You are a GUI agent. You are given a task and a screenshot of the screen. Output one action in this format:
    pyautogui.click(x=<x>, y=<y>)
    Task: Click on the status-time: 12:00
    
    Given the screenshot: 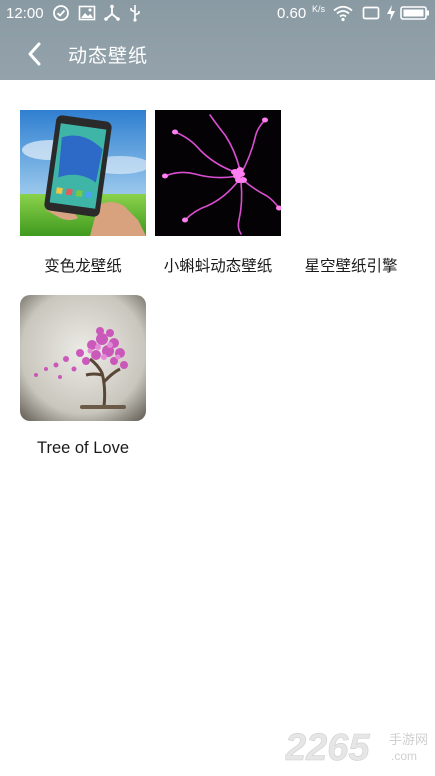 What is the action you would take?
    pyautogui.click(x=25, y=13)
    